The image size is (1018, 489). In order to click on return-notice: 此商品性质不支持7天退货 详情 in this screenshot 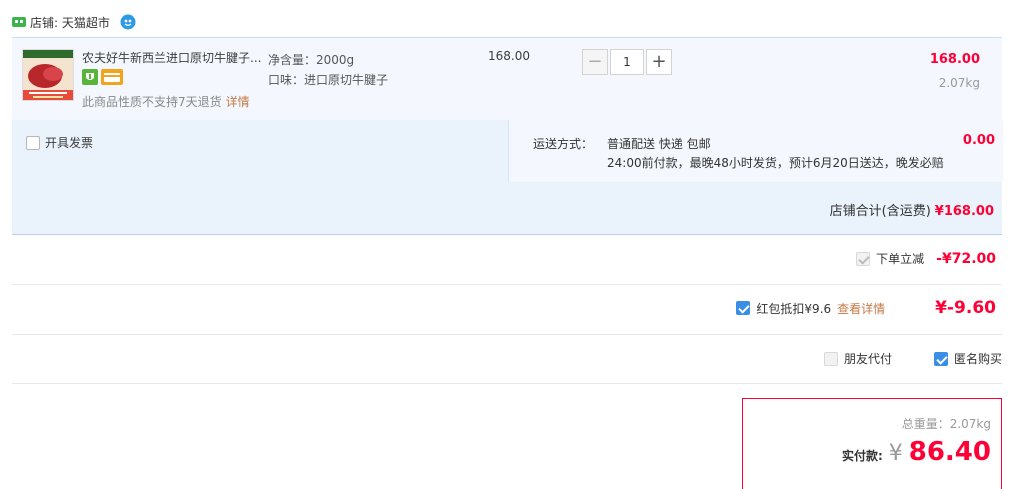, I will do `click(166, 101)`.